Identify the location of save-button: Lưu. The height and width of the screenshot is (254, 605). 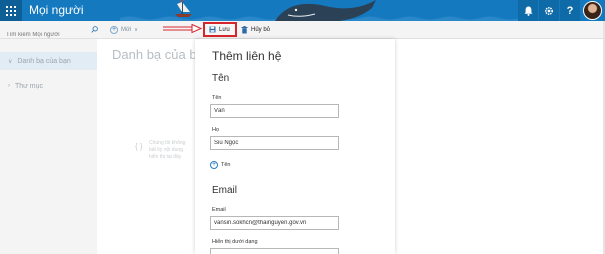
(220, 29).